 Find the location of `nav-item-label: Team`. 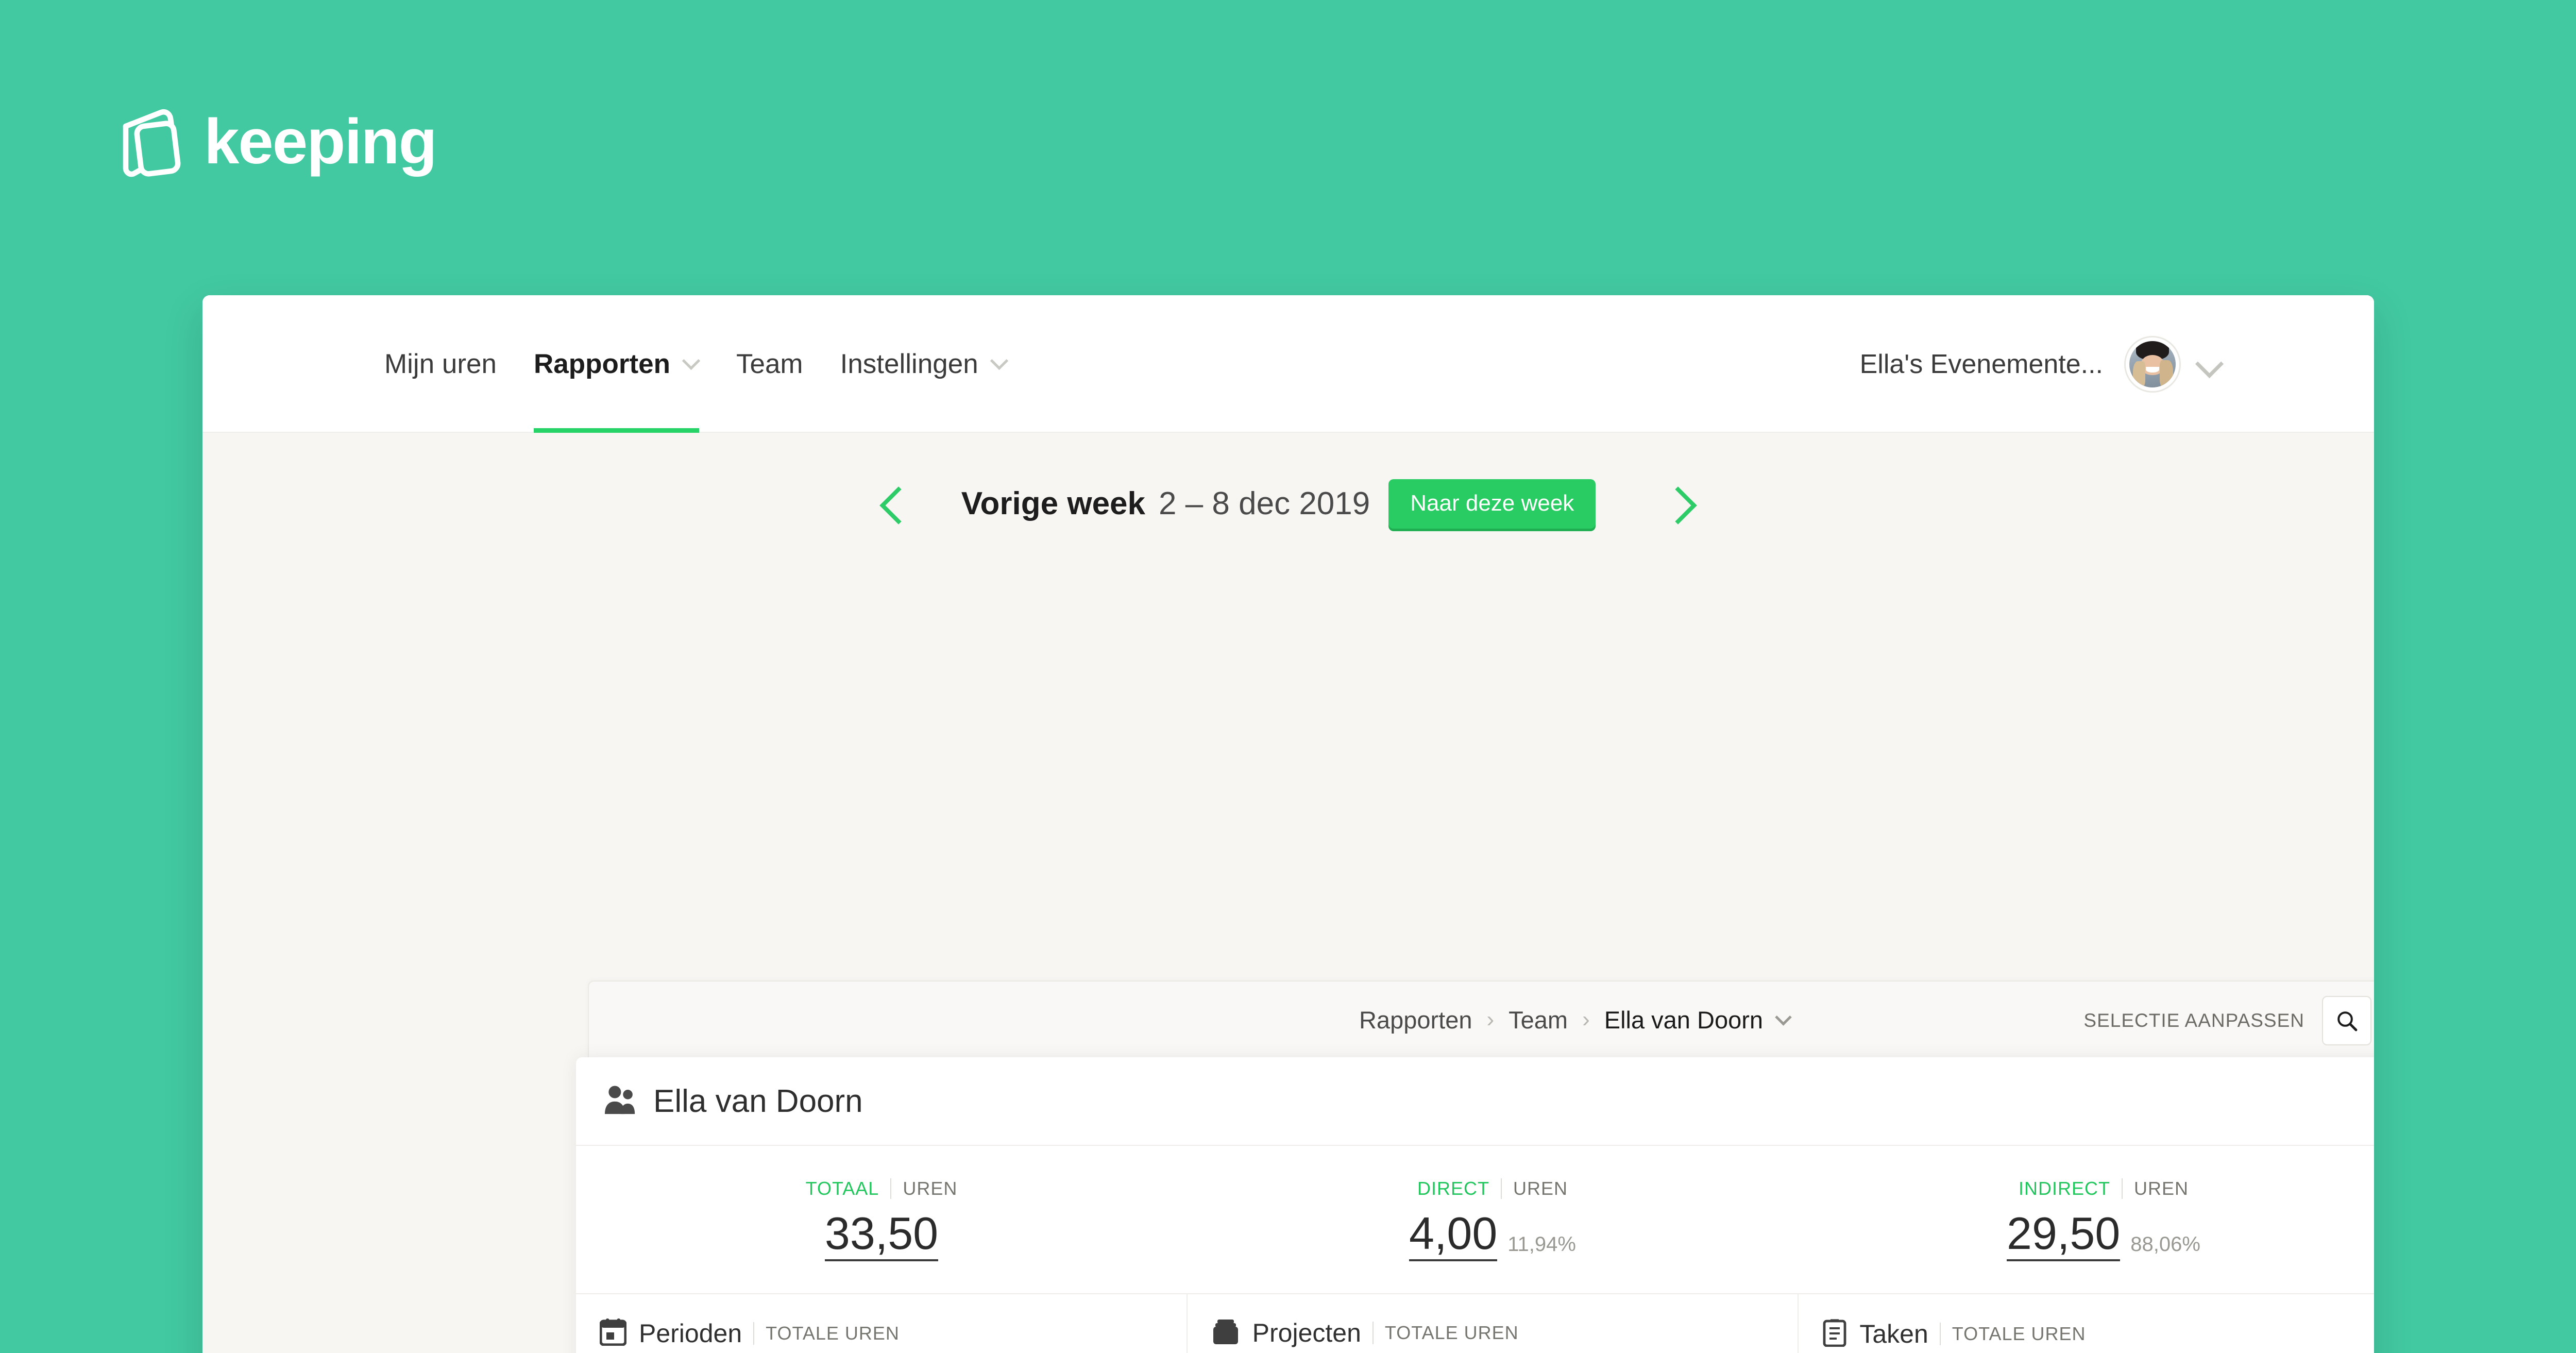

nav-item-label: Team is located at coordinates (769, 364).